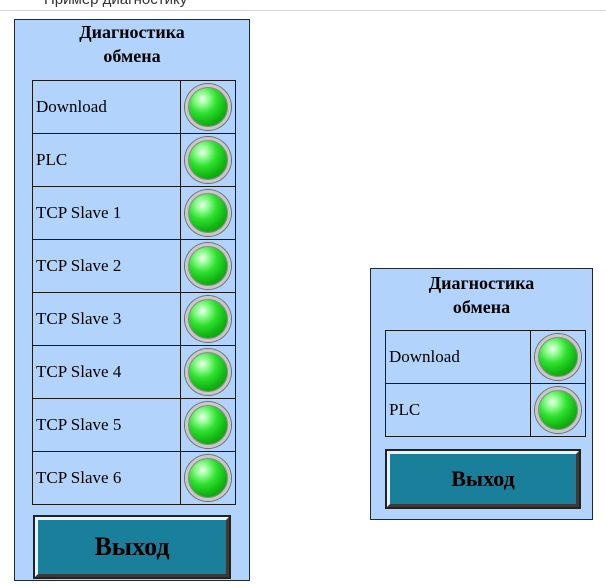  I want to click on table-row: TCP Slave 3, so click(134, 319).